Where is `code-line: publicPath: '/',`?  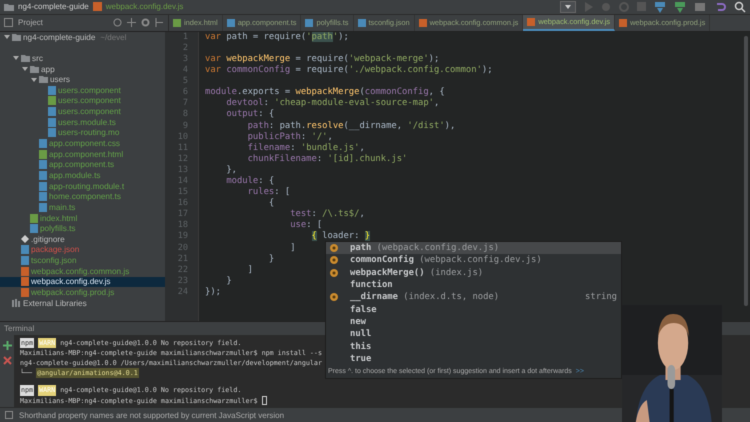
code-line: publicPath: '/', is located at coordinates (289, 137).